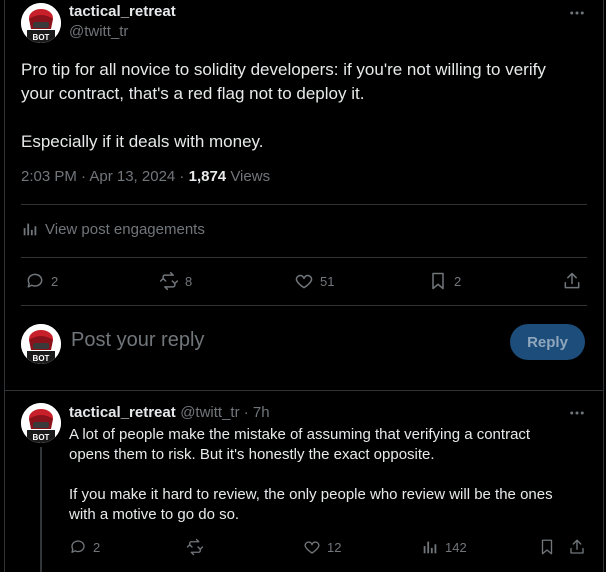 This screenshot has width=606, height=572. Describe the element at coordinates (122, 412) in the screenshot. I see `reply-author-name: tactical_retreat` at that location.